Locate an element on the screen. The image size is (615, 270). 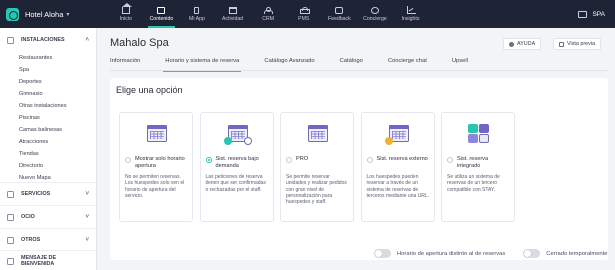
option-label: Sist. reserva bajo demanda is located at coordinates (237, 162).